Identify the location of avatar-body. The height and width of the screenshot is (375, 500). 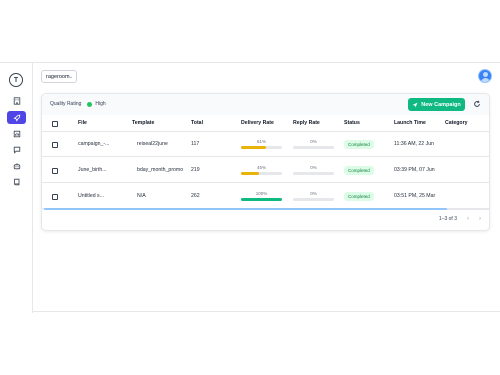
(485, 80).